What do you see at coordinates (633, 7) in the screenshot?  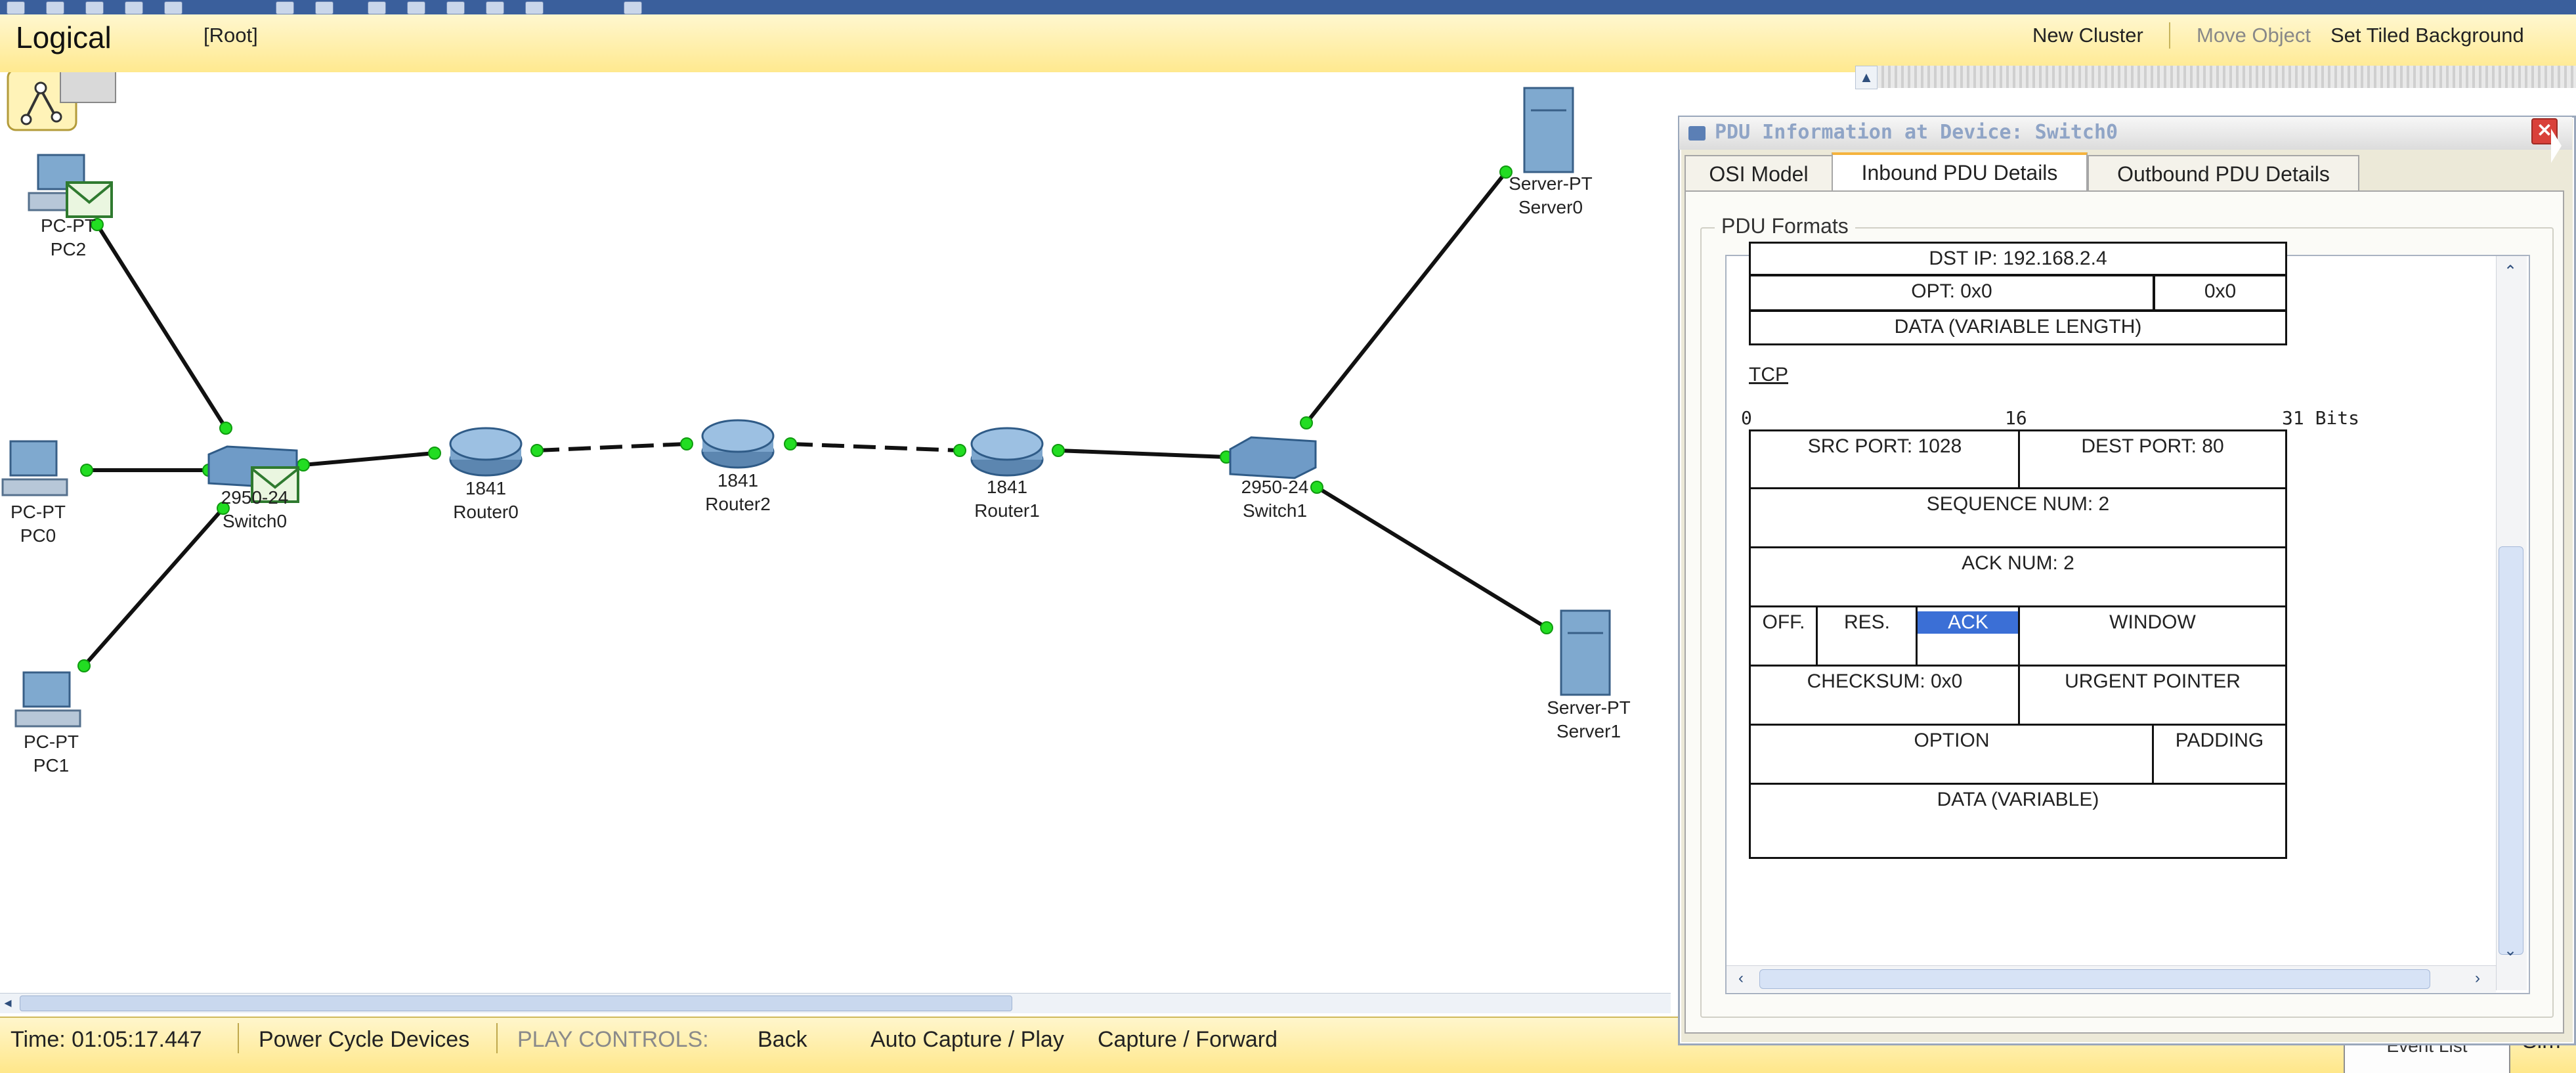 I see `drawing-palette-icon` at bounding box center [633, 7].